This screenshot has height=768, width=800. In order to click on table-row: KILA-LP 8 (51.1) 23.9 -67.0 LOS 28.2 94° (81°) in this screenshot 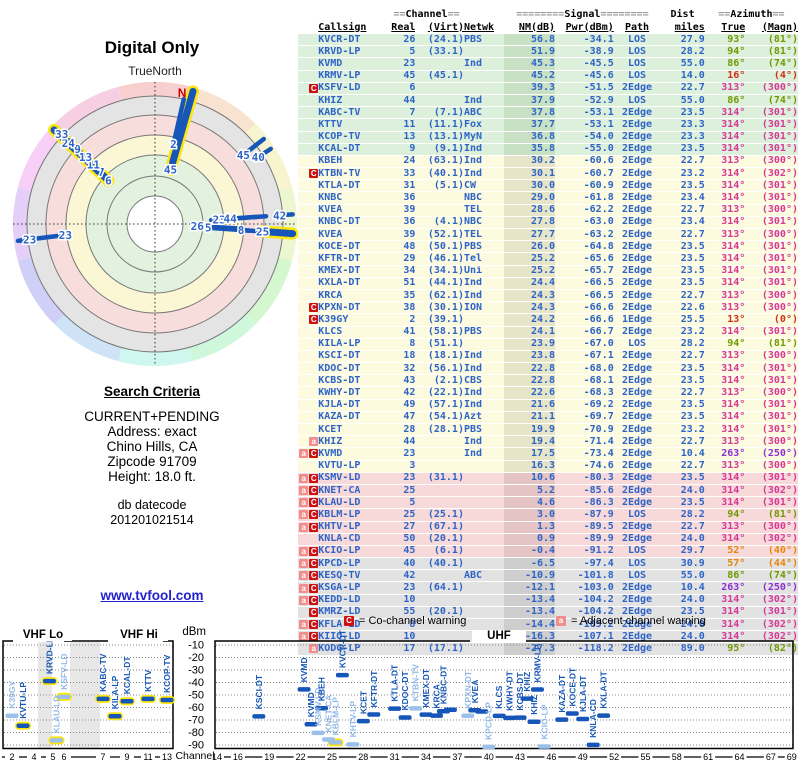, I will do `click(548, 344)`.